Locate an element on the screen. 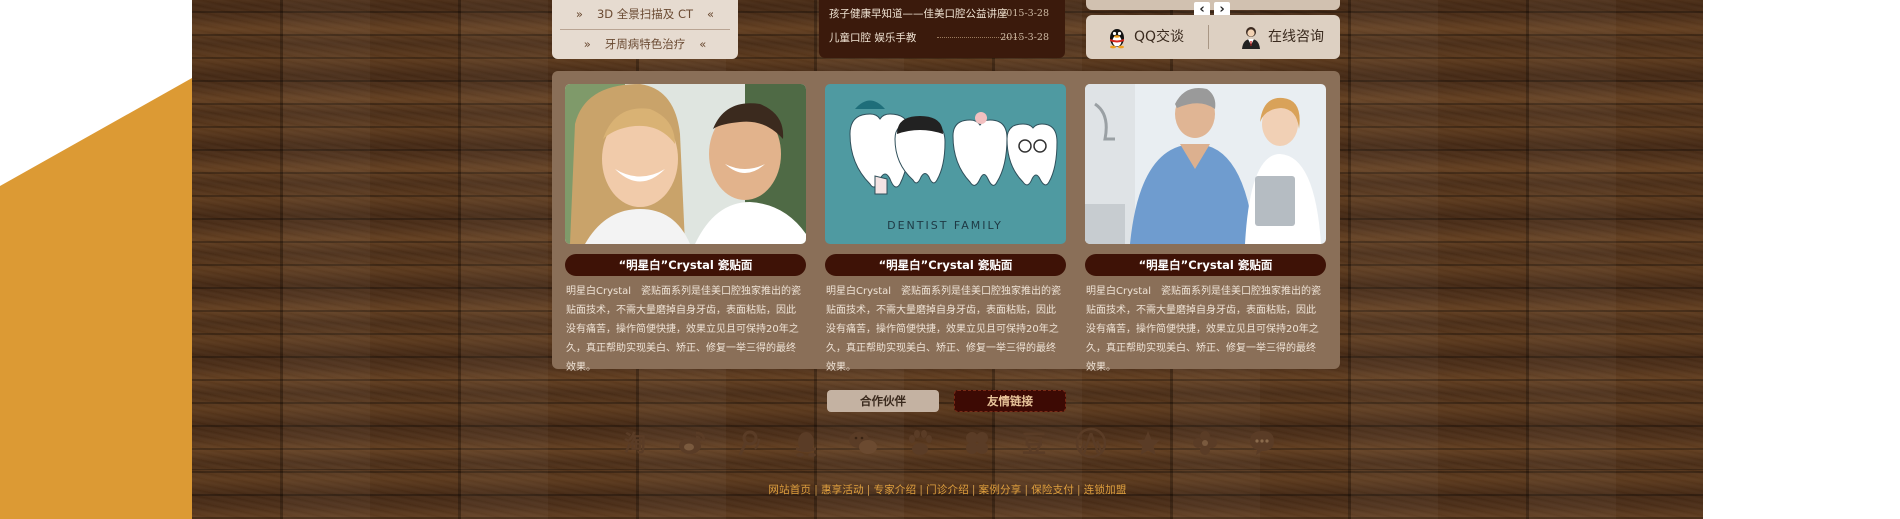 Image resolution: width=1900 pixels, height=519 pixels. news-item: 孩子健康早知道——佳美口腔公益讲座 2015-3-28 is located at coordinates (942, 14).